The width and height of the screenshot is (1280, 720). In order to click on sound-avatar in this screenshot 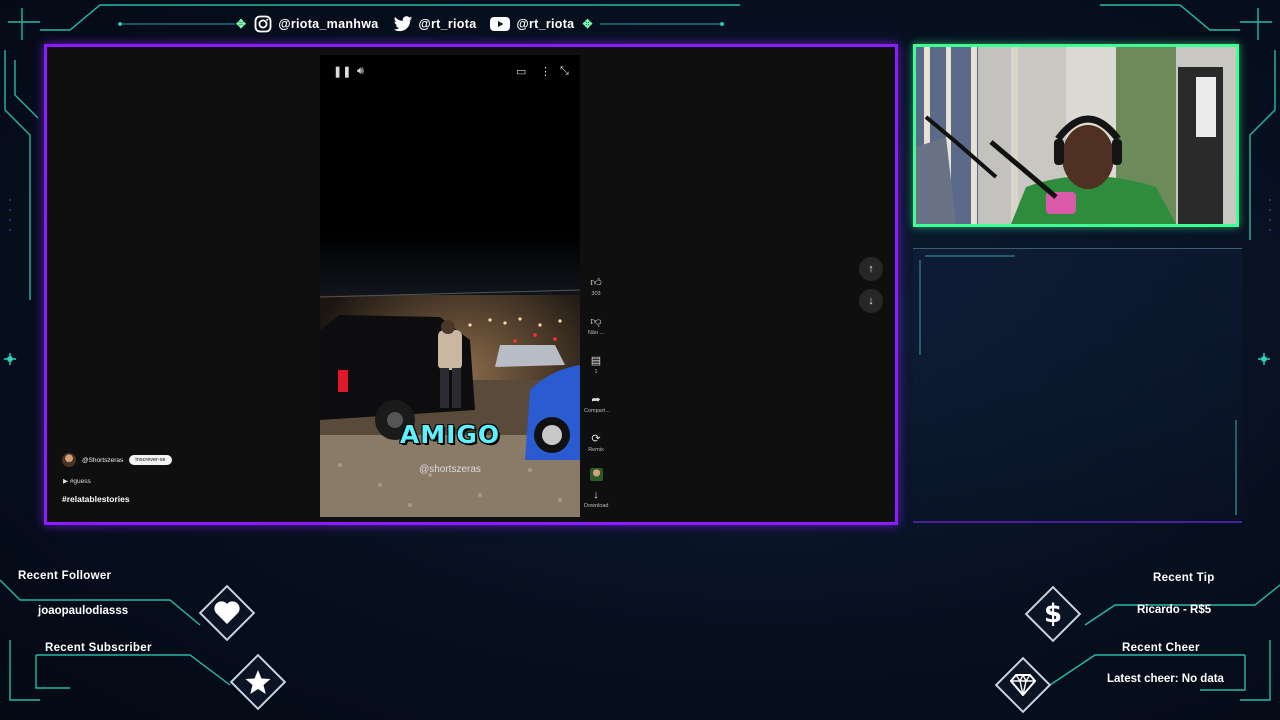, I will do `click(596, 474)`.